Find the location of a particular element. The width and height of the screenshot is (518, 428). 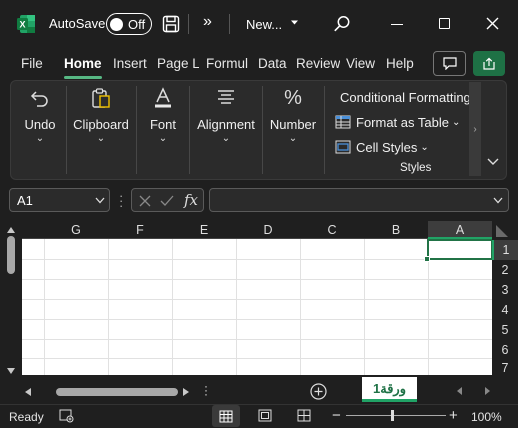

tab-data: Data is located at coordinates (272, 64).